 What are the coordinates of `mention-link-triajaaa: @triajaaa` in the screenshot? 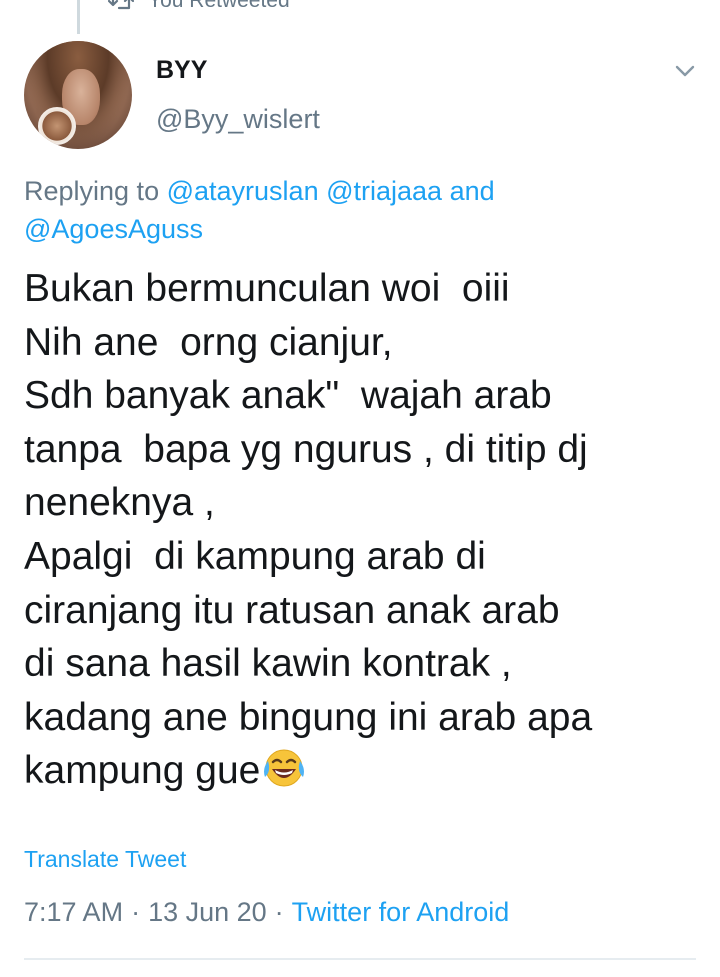 It's located at (384, 191).